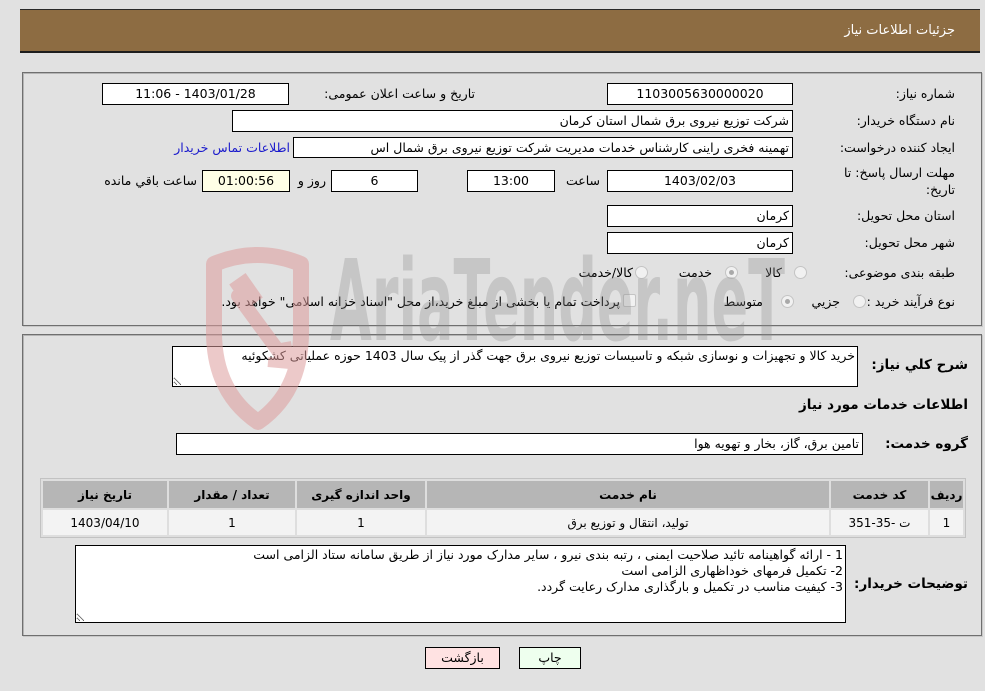 The width and height of the screenshot is (985, 691). Describe the element at coordinates (550, 658) in the screenshot. I see `print-button: چاپ` at that location.